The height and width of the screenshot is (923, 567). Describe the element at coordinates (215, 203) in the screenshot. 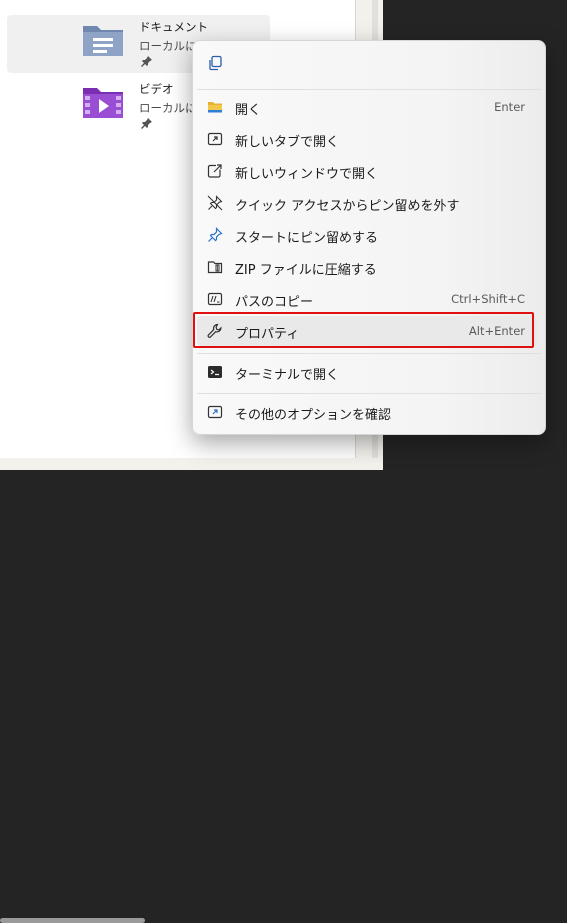

I see `unpin-icon` at that location.